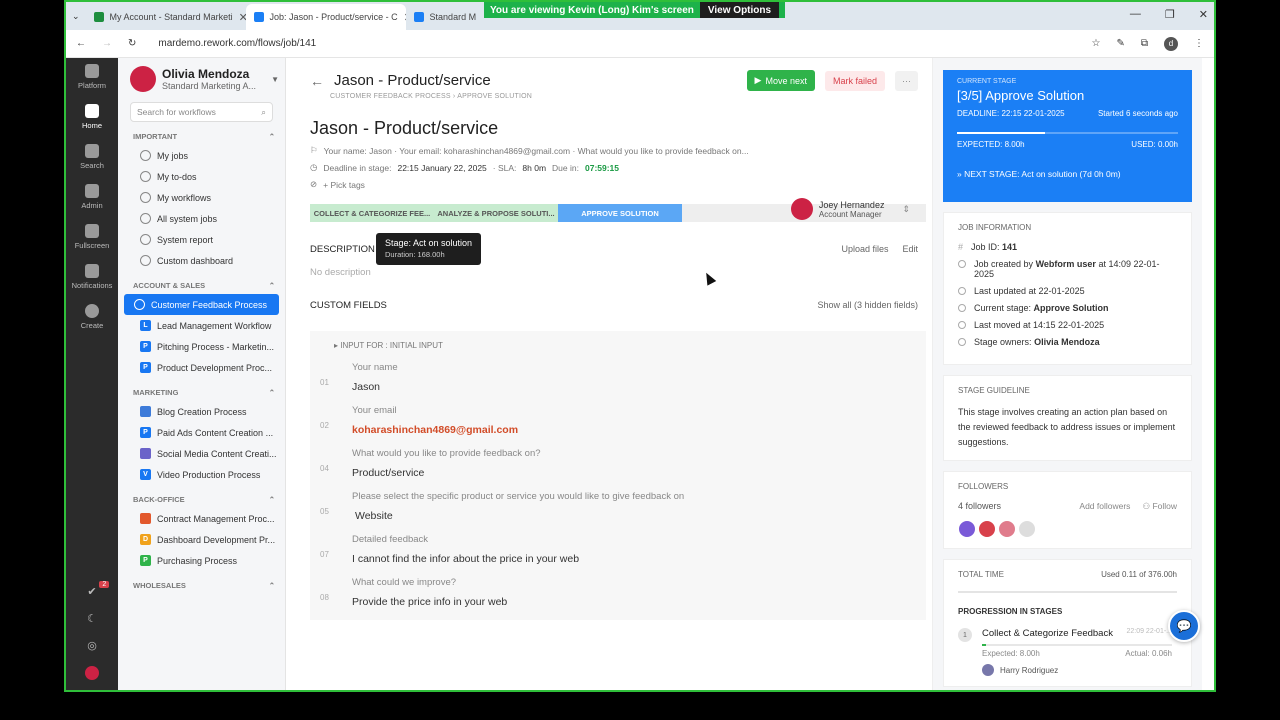 The image size is (1280, 720). I want to click on section-marketing: MARKETING ⌃, so click(206, 392).